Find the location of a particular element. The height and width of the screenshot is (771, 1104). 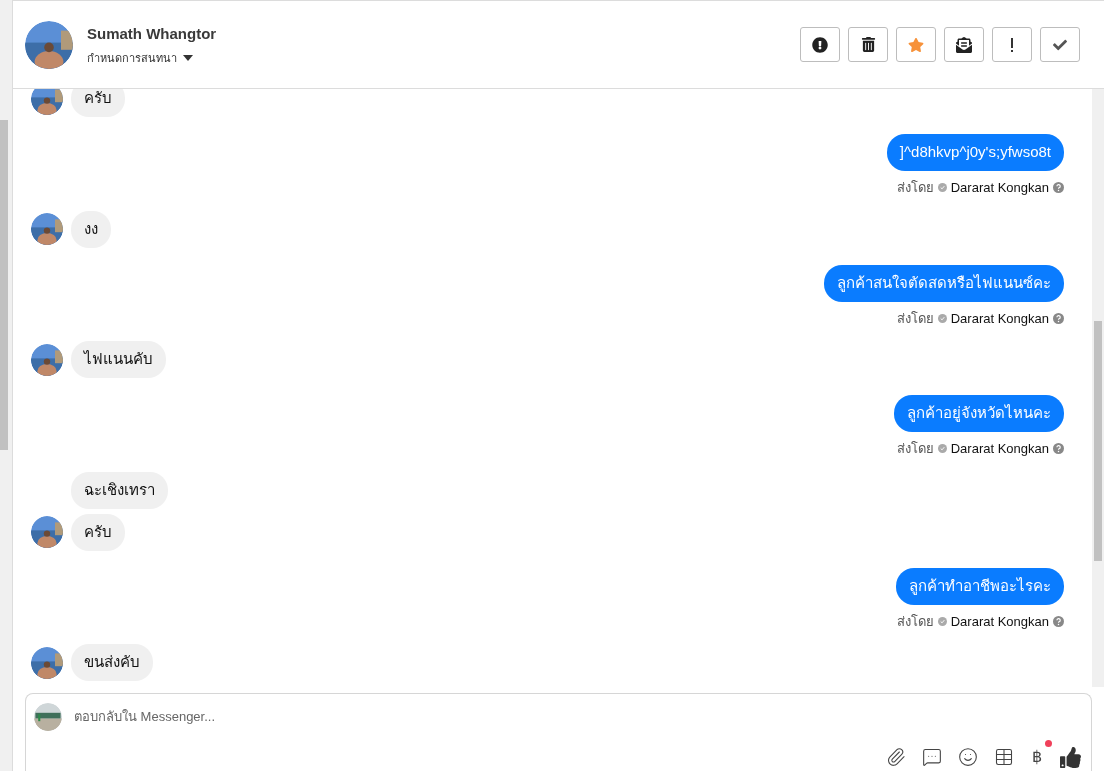

message-bubble: งง is located at coordinates (91, 229).